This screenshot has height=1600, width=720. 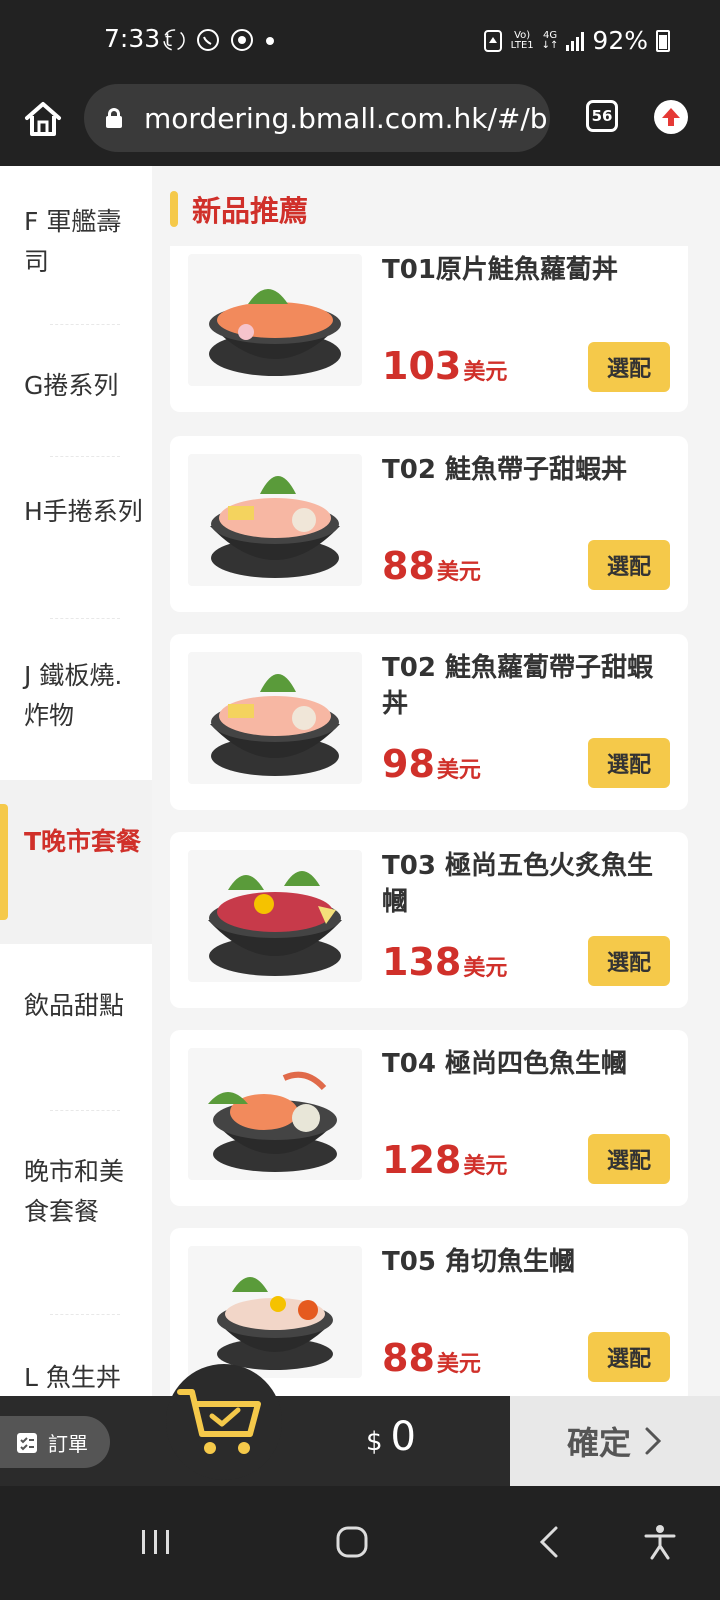 What do you see at coordinates (76, 1006) in the screenshot?
I see `sidebar-item-drinks: 飲品甜點` at bounding box center [76, 1006].